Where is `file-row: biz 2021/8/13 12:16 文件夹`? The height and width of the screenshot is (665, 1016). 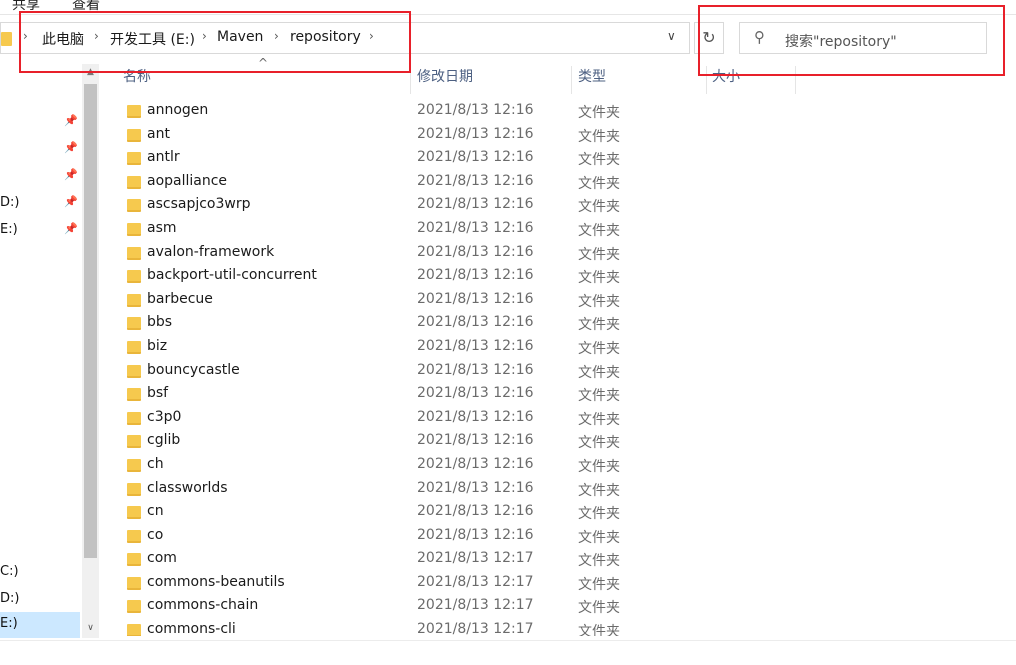
file-row: biz 2021/8/13 12:16 文件夹 is located at coordinates (418, 348).